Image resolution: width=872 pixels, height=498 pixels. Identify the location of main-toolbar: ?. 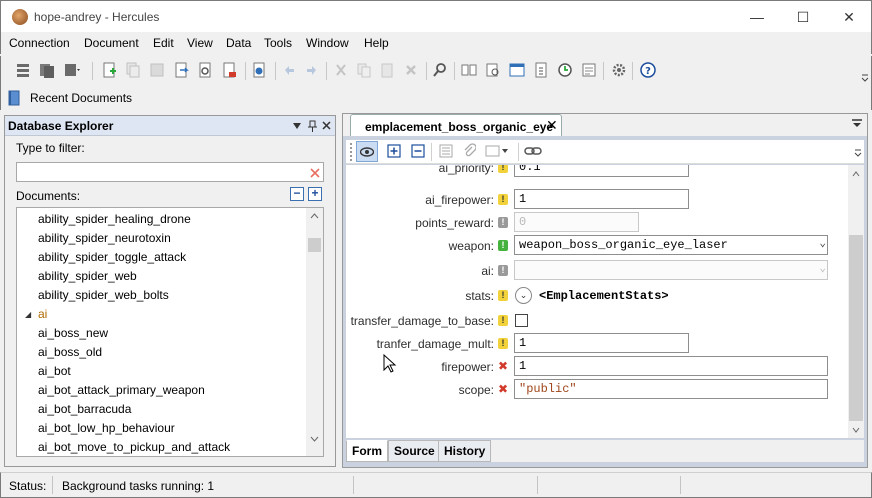
(436, 71).